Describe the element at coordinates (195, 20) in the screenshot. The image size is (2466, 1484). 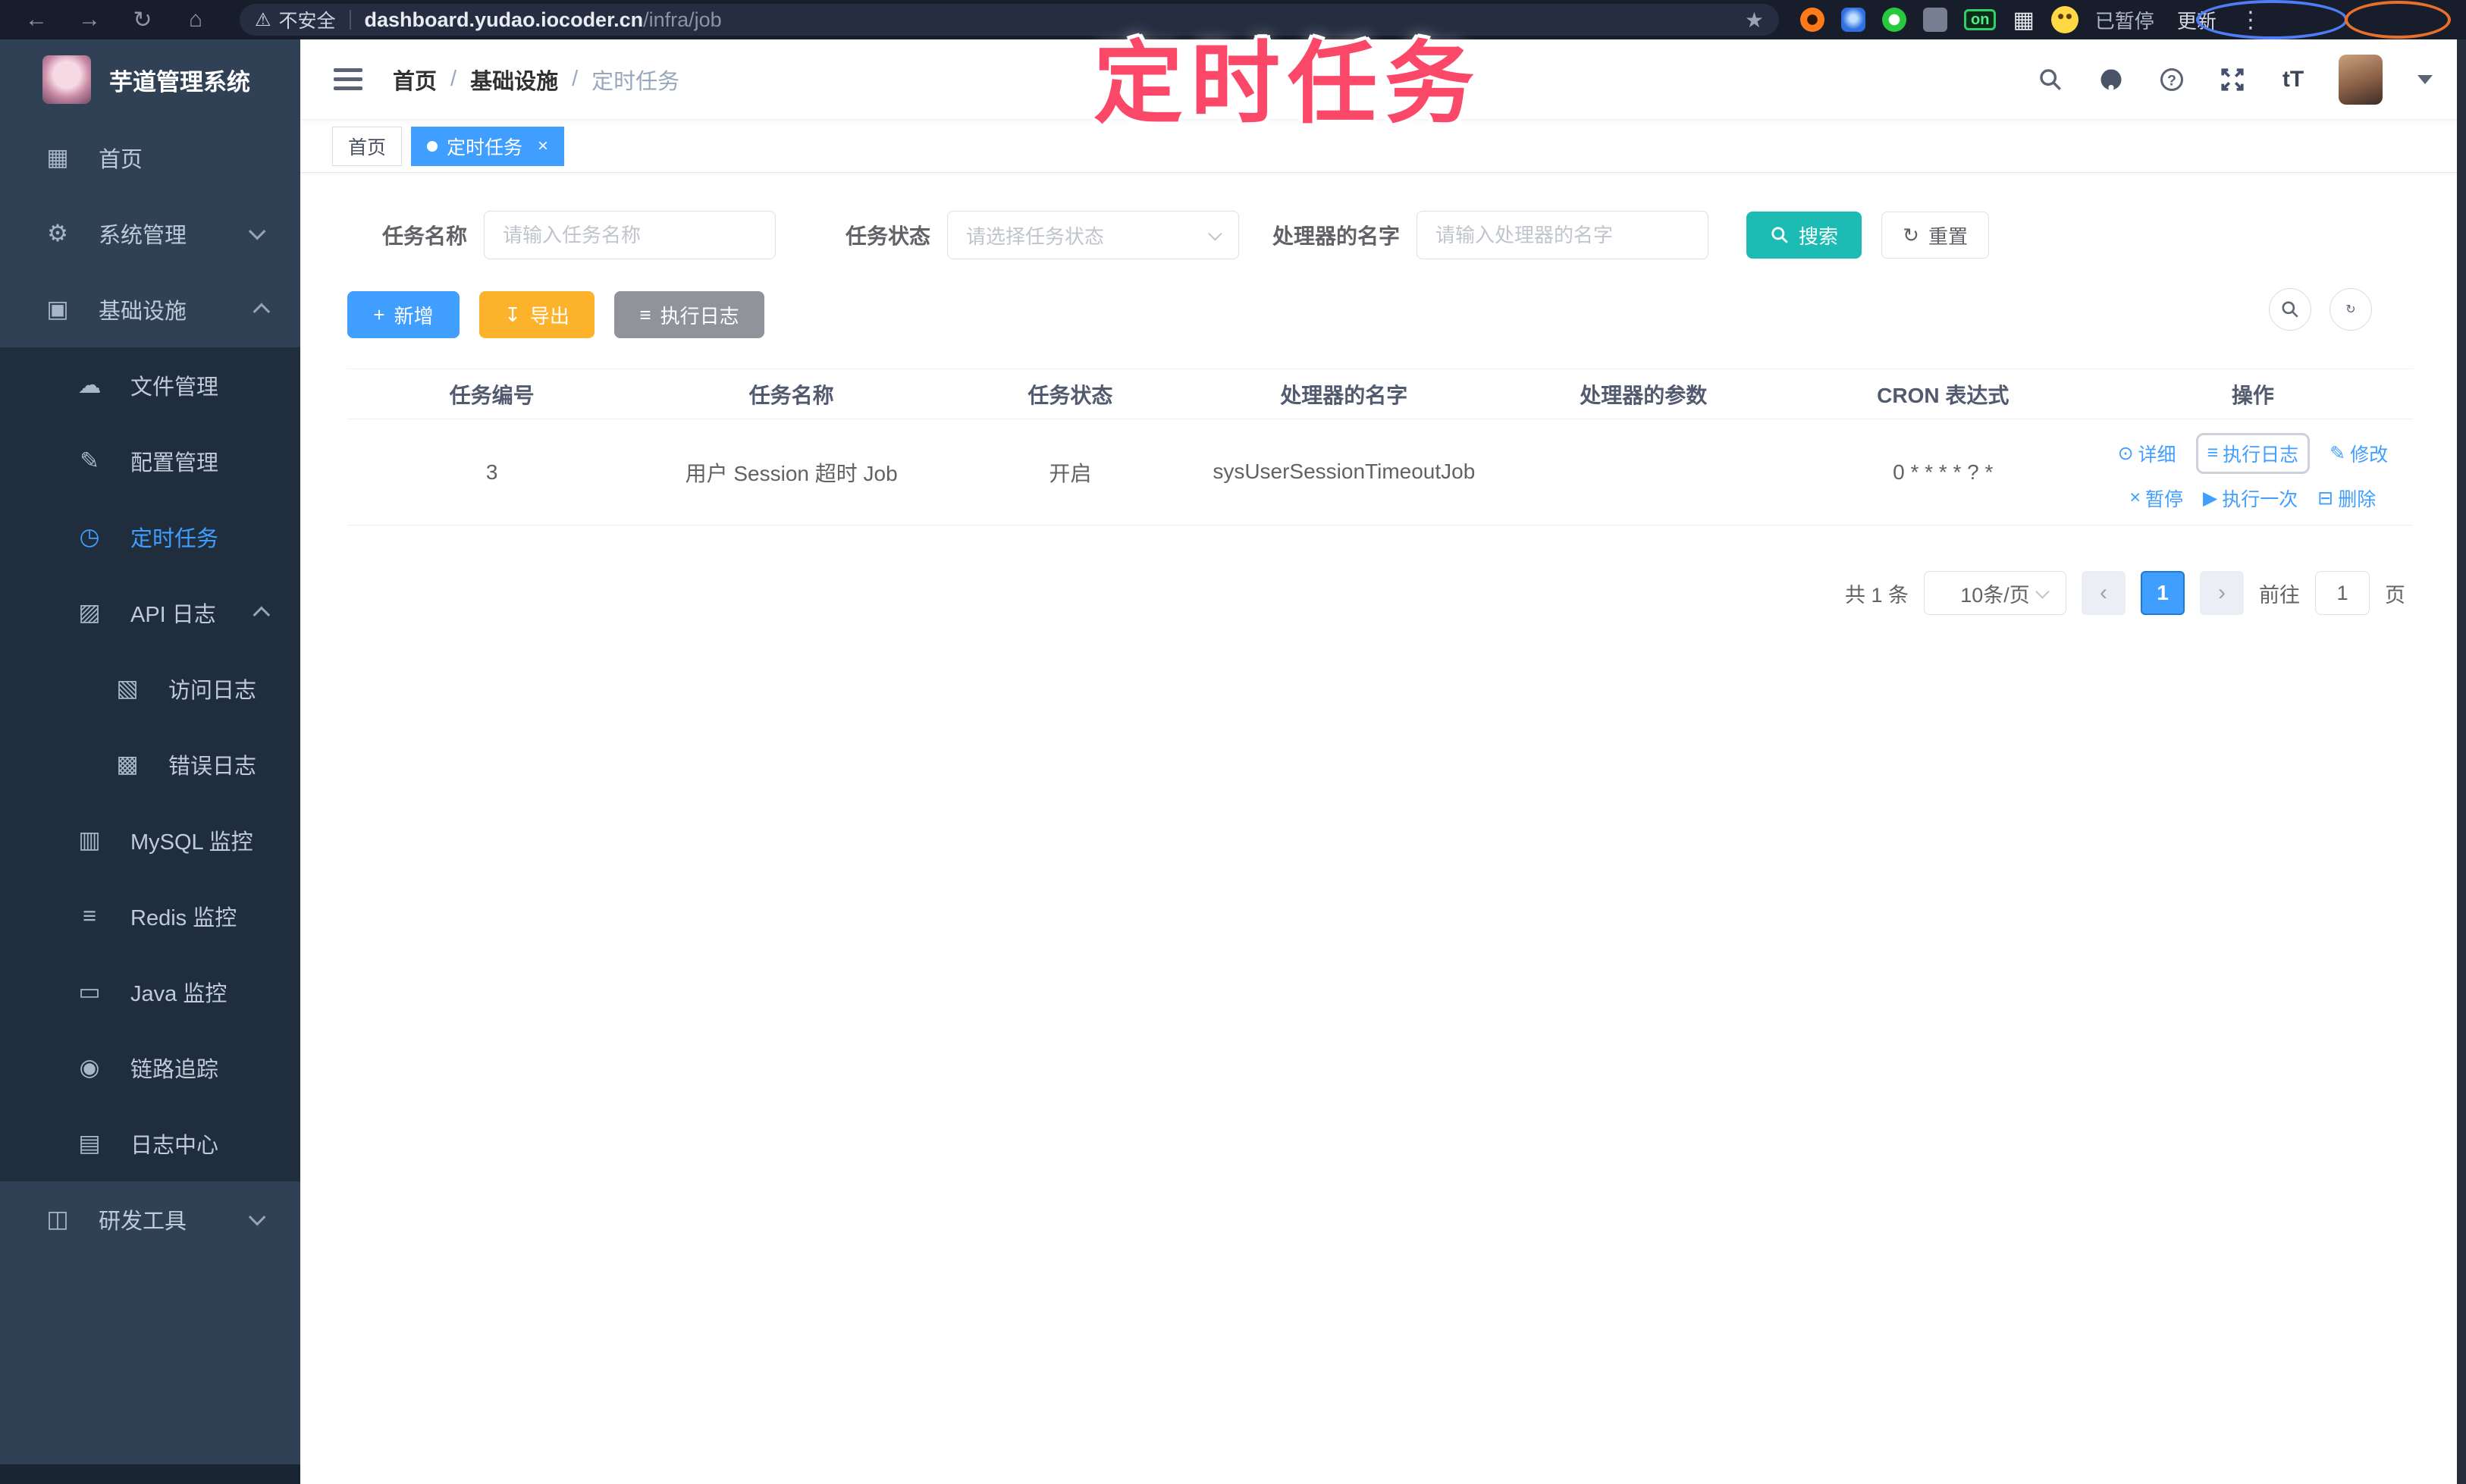
I see `browser-home-button: ⌂` at that location.